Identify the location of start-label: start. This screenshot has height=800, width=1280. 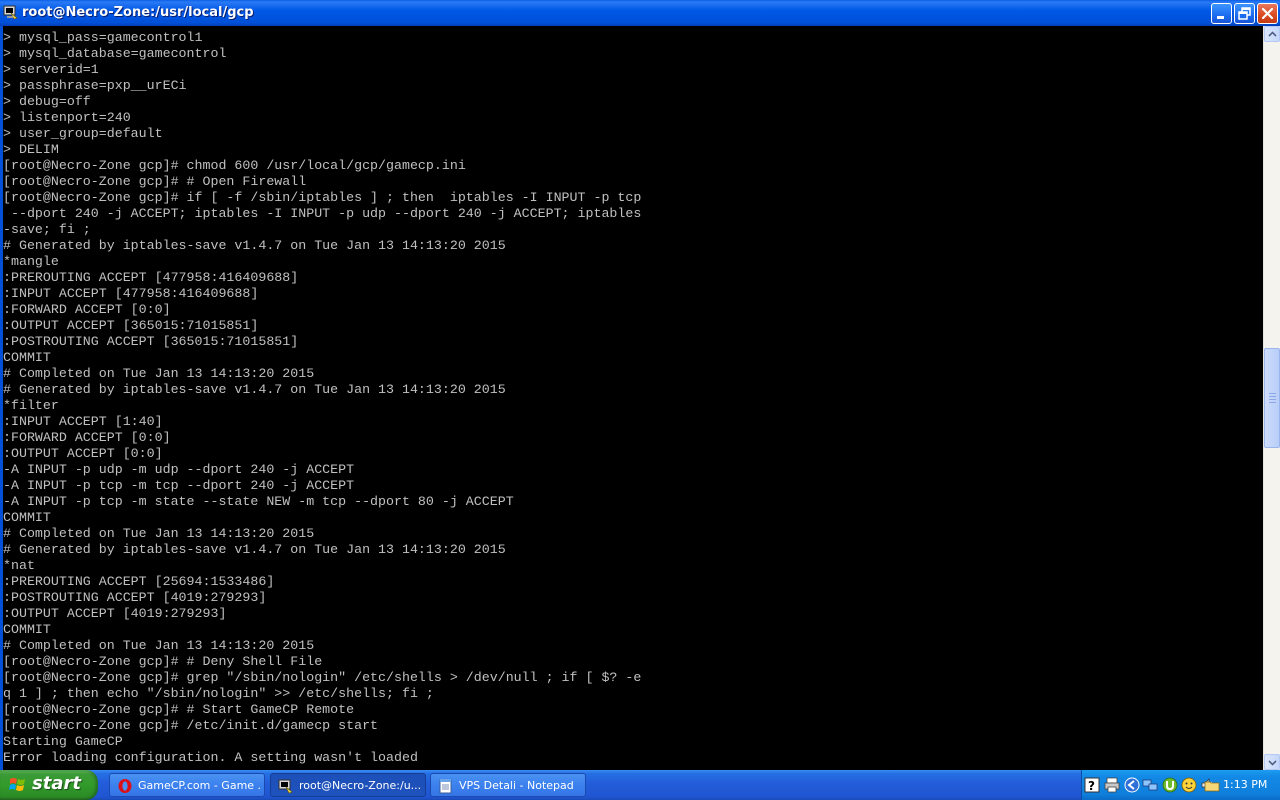
(56, 783).